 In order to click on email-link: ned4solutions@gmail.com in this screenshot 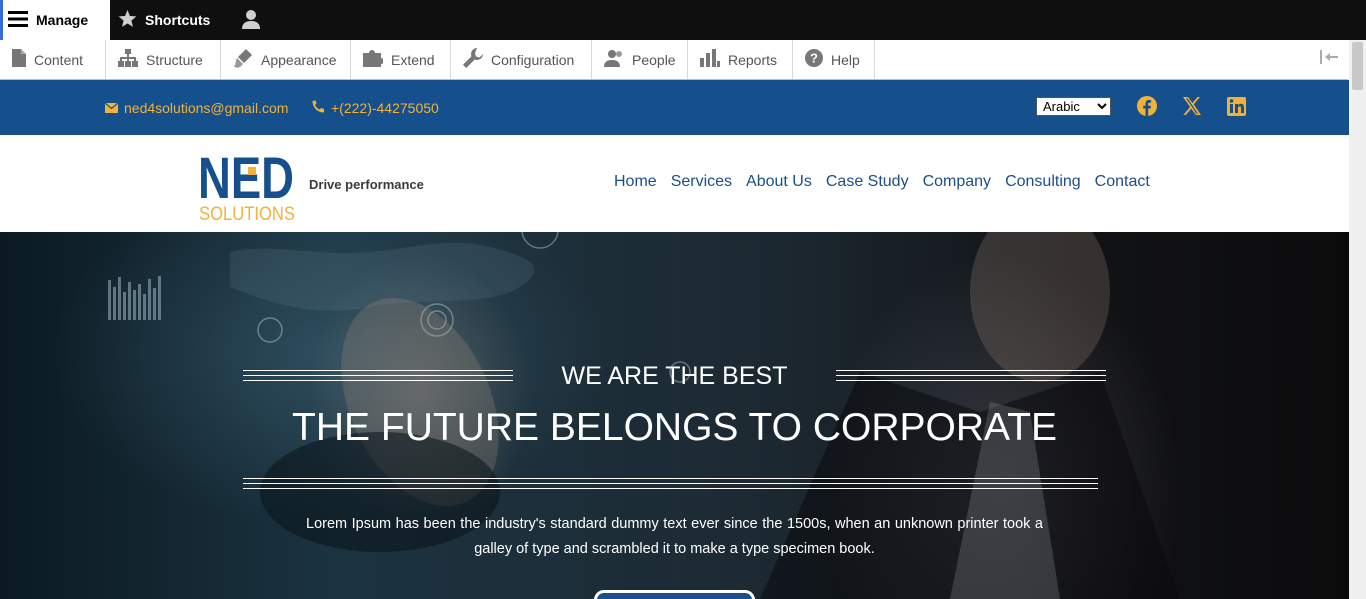, I will do `click(196, 107)`.